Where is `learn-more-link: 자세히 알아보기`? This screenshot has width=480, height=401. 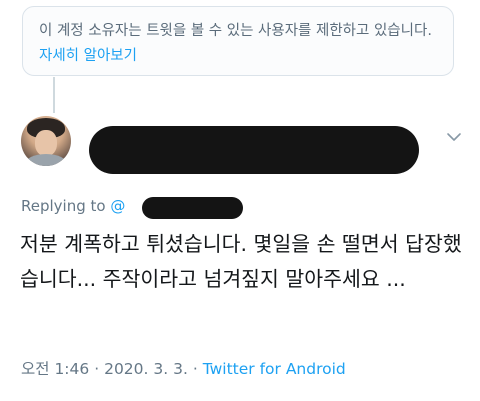 learn-more-link: 자세히 알아보기 is located at coordinates (88, 56).